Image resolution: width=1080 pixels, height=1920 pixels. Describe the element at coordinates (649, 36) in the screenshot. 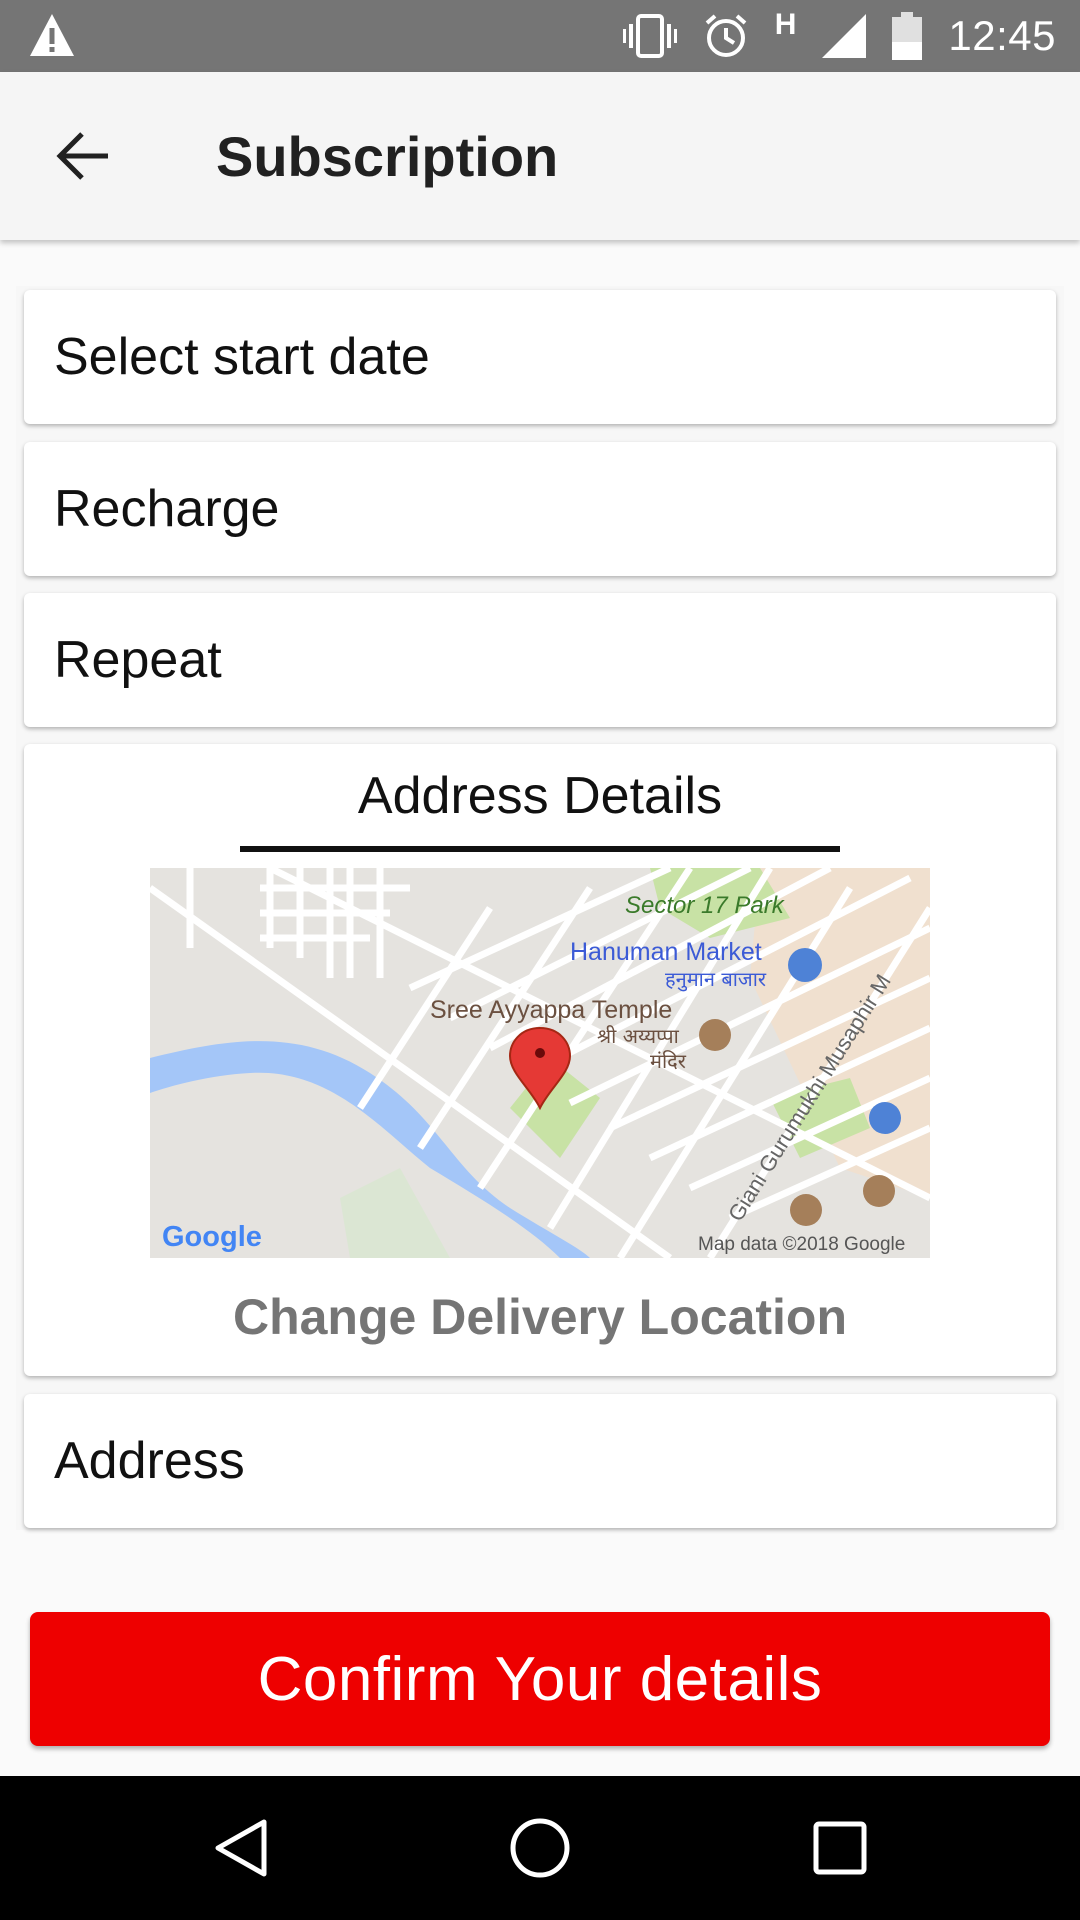

I see `vibrate-icon` at that location.